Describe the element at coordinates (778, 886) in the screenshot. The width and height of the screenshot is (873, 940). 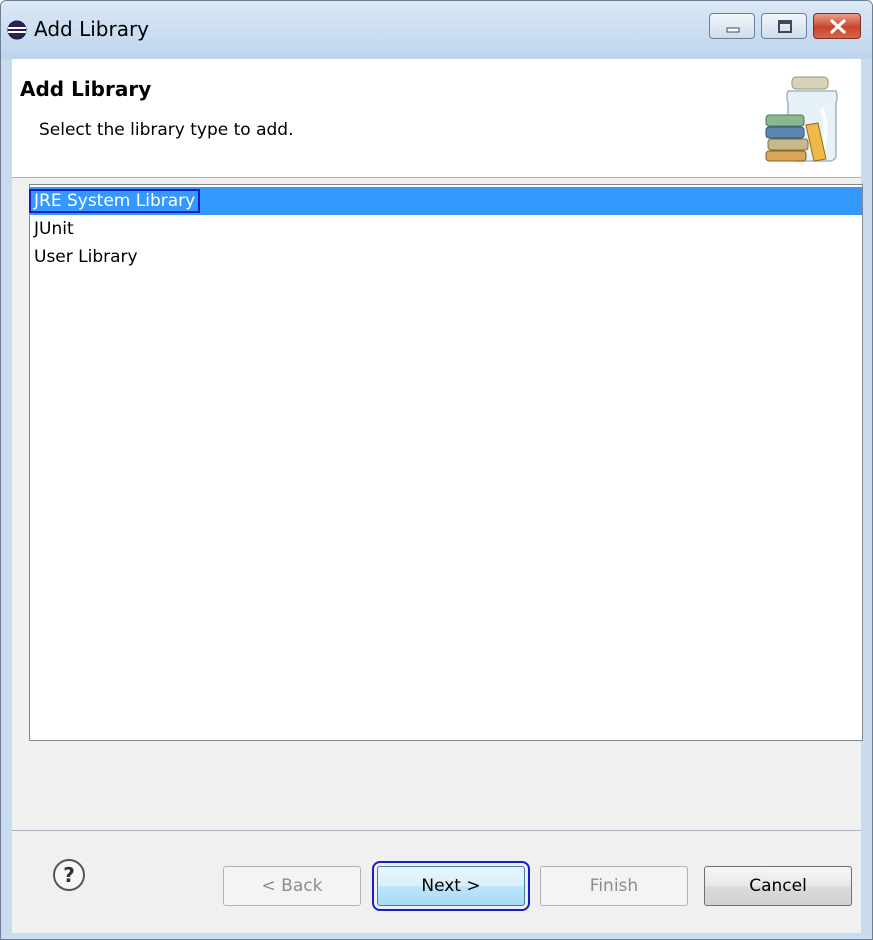
I see `cancel-button: Cancel` at that location.